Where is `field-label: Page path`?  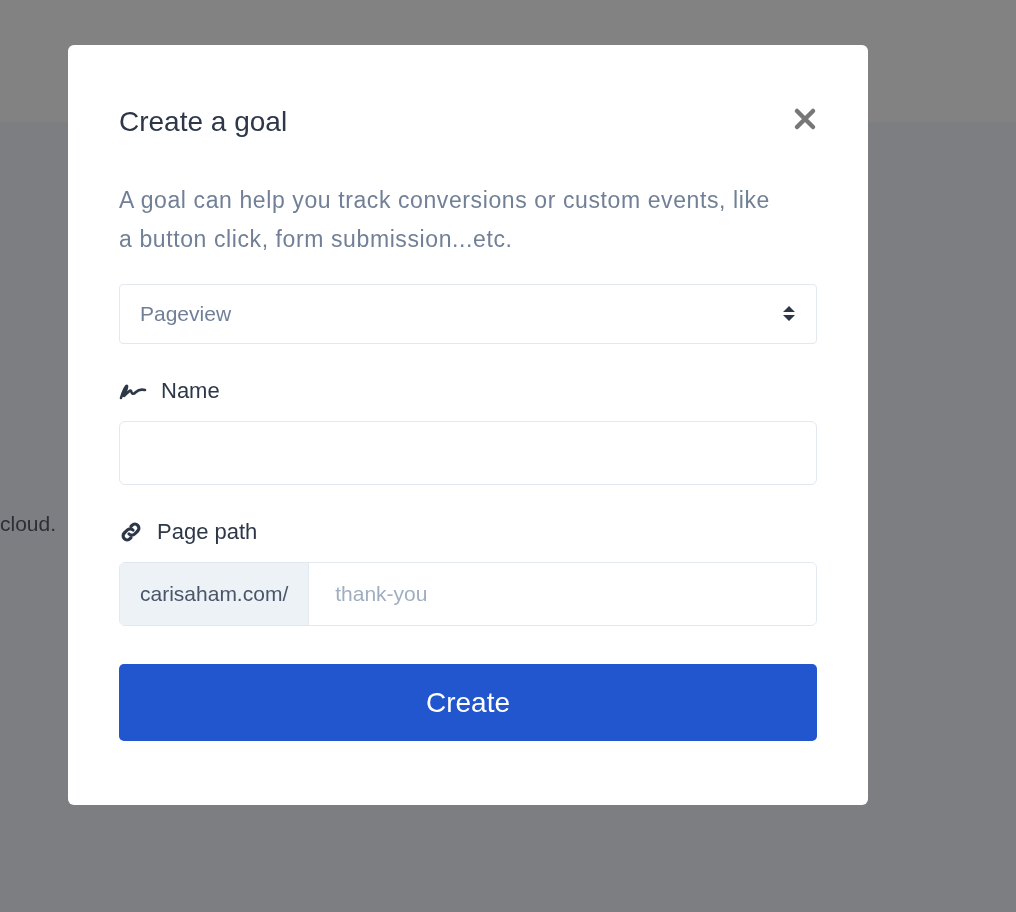
field-label: Page path is located at coordinates (207, 532).